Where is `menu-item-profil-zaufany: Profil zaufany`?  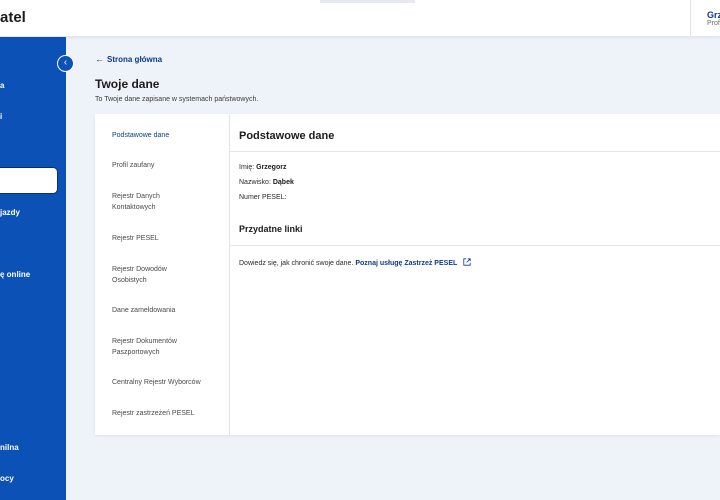 menu-item-profil-zaufany: Profil zaufany is located at coordinates (168, 165).